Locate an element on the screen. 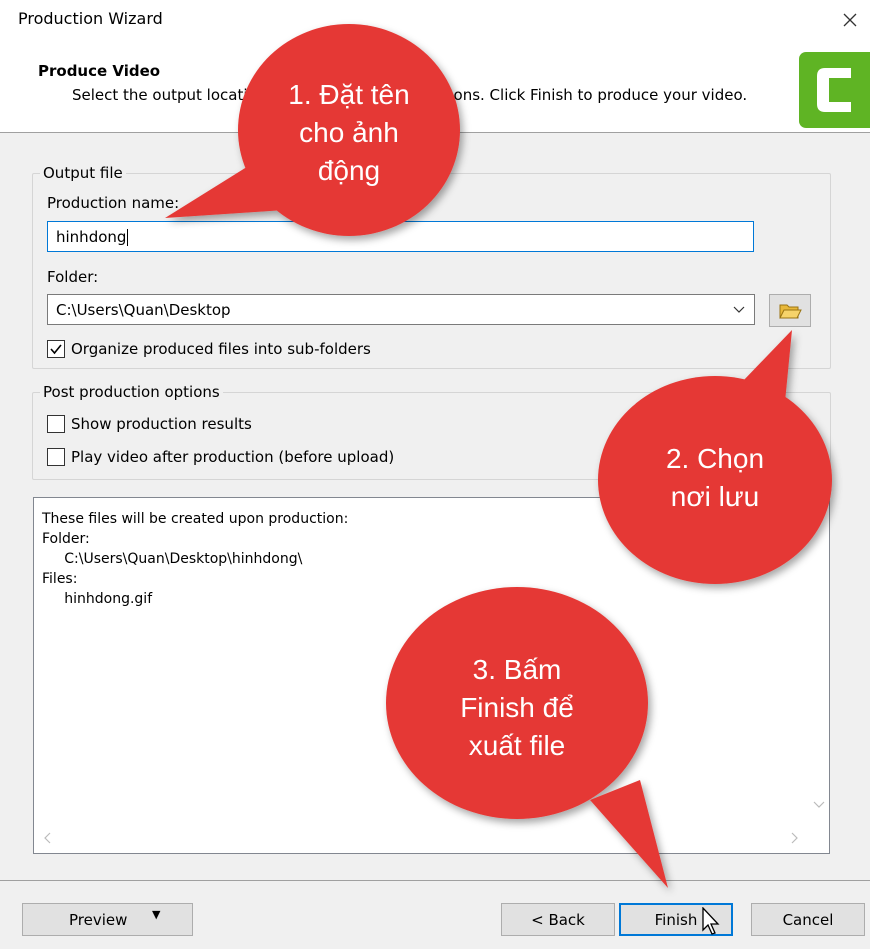 The width and height of the screenshot is (870, 949). close-icon is located at coordinates (850, 20).